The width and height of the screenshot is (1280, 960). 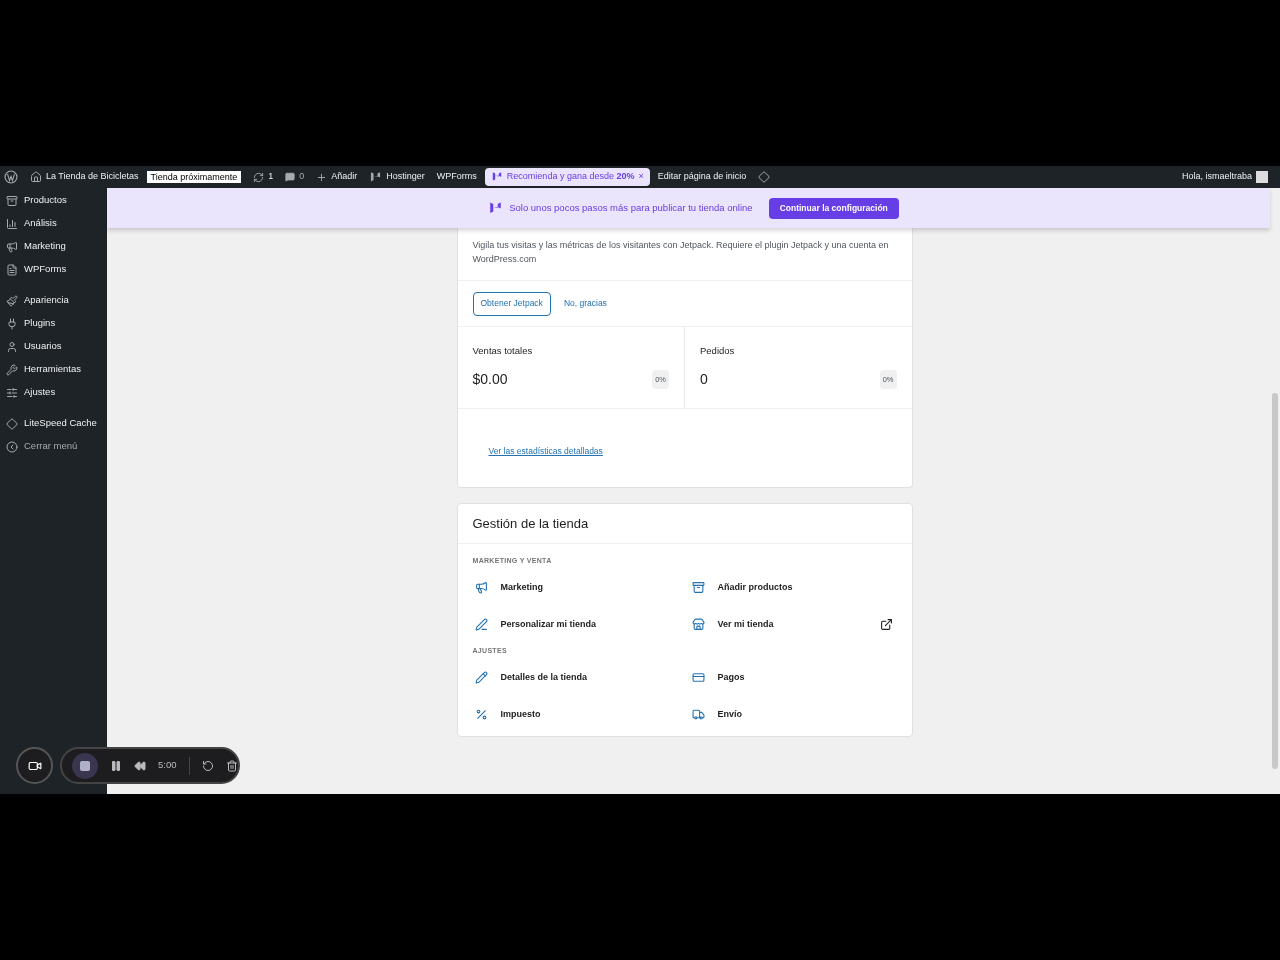 What do you see at coordinates (1262, 177) in the screenshot?
I see `avatar` at bounding box center [1262, 177].